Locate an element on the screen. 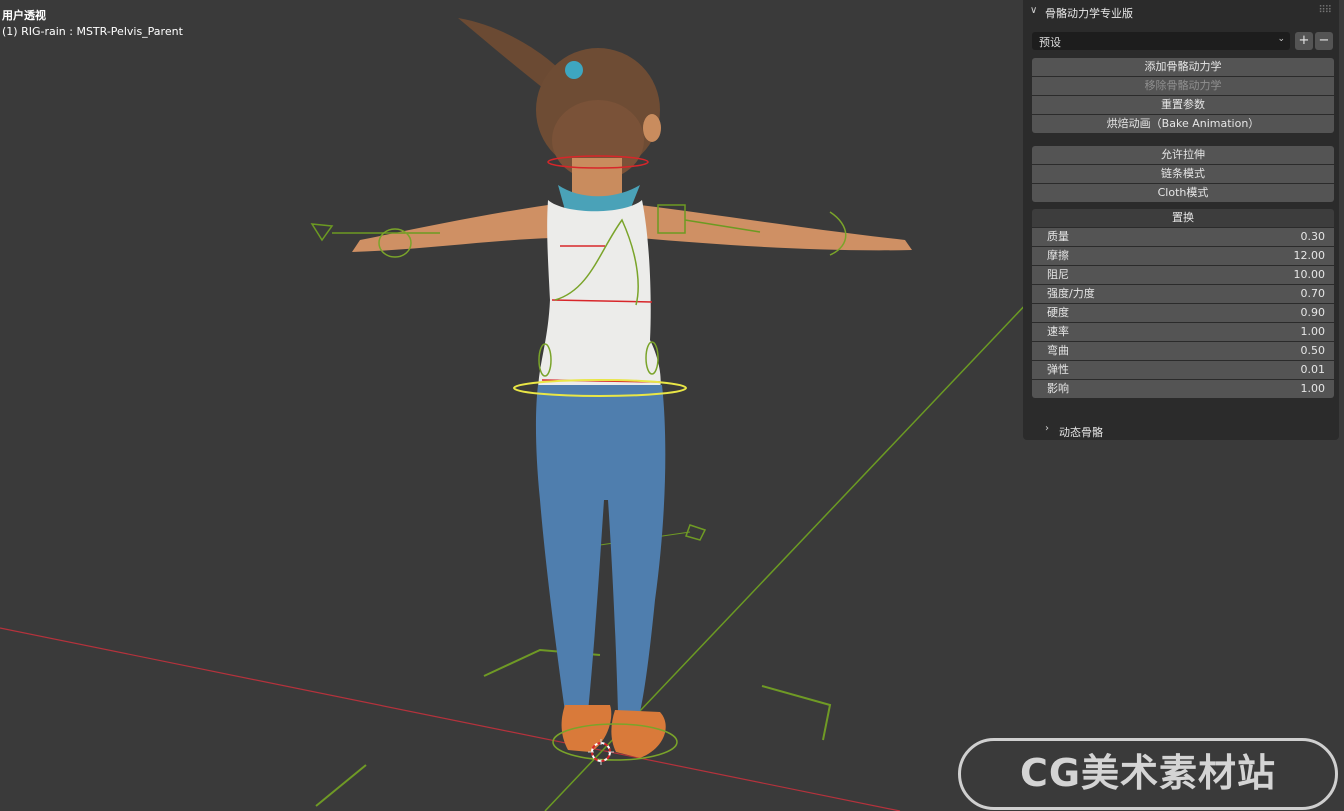 This screenshot has width=1344, height=811. mode-toggles: 允许拉伸 链条模式 Cloth模式 is located at coordinates (1183, 174).